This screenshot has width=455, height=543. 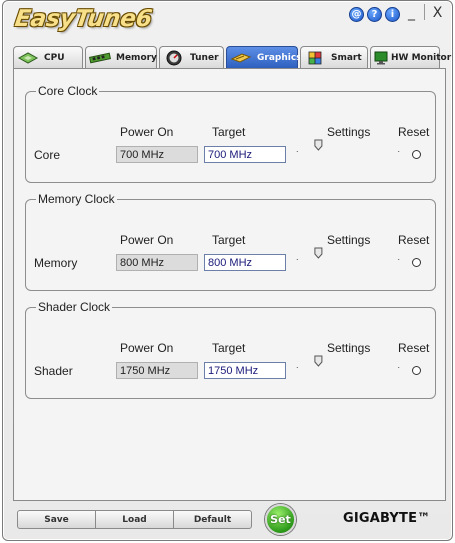 I want to click on memory-module-icon, so click(x=100, y=58).